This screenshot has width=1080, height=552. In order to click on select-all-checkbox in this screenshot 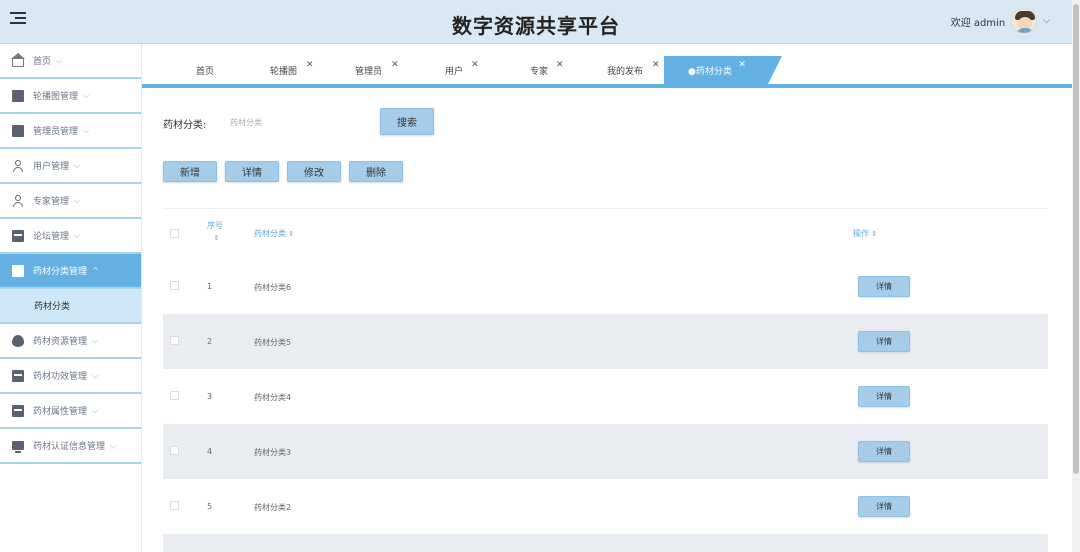, I will do `click(174, 233)`.